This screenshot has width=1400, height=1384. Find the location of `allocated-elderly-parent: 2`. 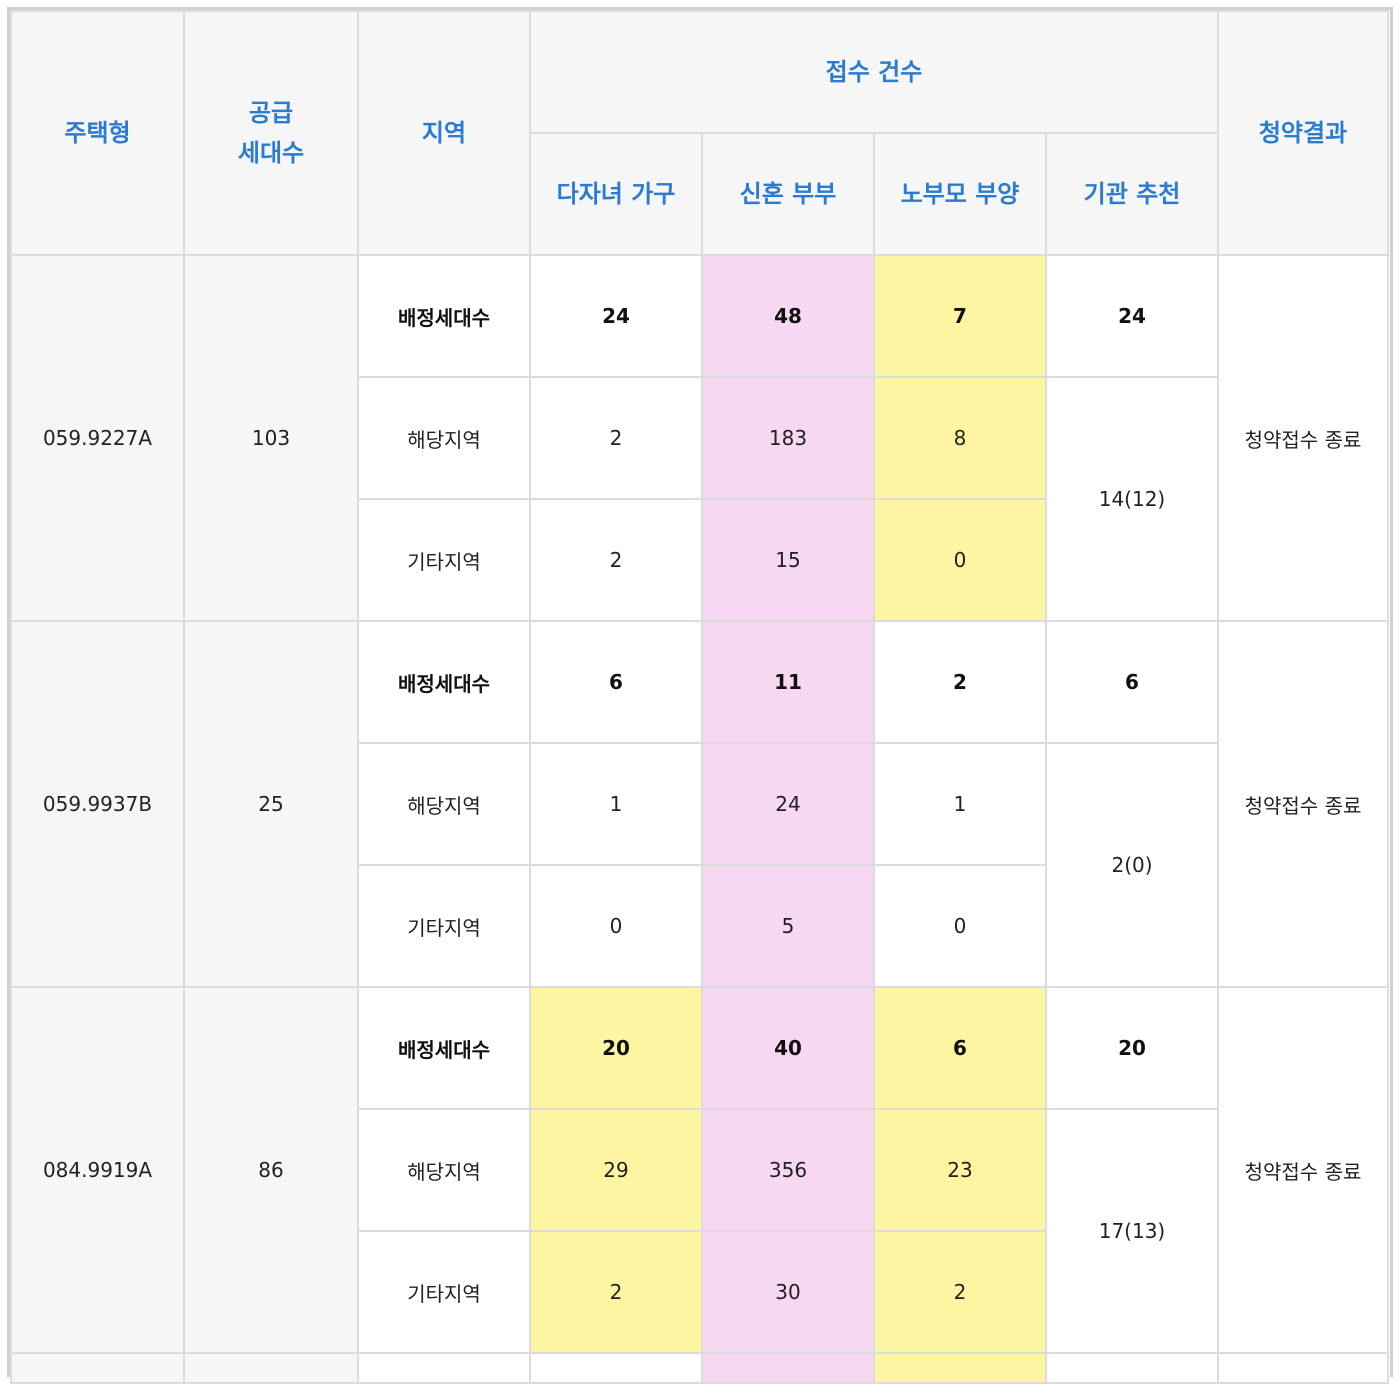

allocated-elderly-parent: 2 is located at coordinates (960, 682).